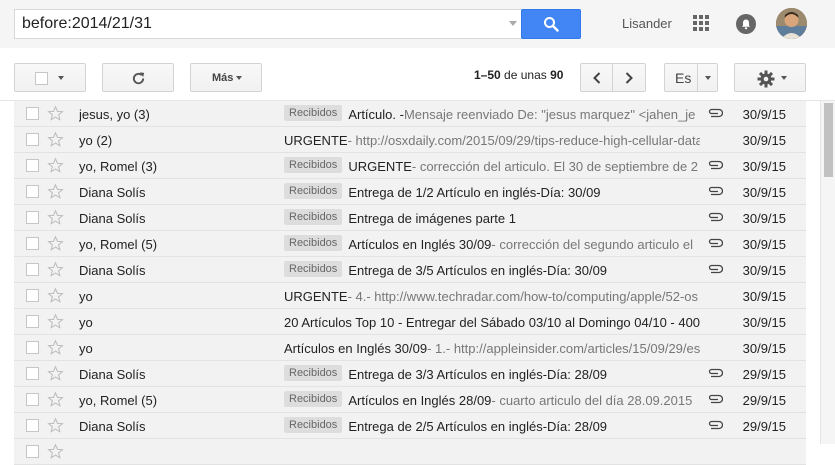 The width and height of the screenshot is (835, 465). Describe the element at coordinates (629, 77) in the screenshot. I see `next-page-button` at that location.